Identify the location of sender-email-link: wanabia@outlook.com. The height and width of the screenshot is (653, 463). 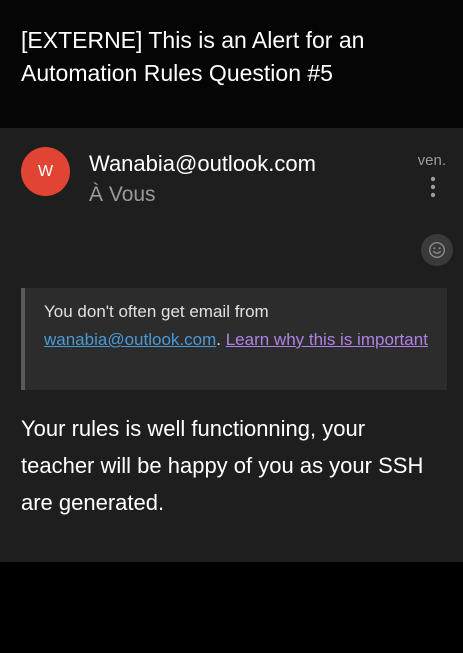
(130, 339).